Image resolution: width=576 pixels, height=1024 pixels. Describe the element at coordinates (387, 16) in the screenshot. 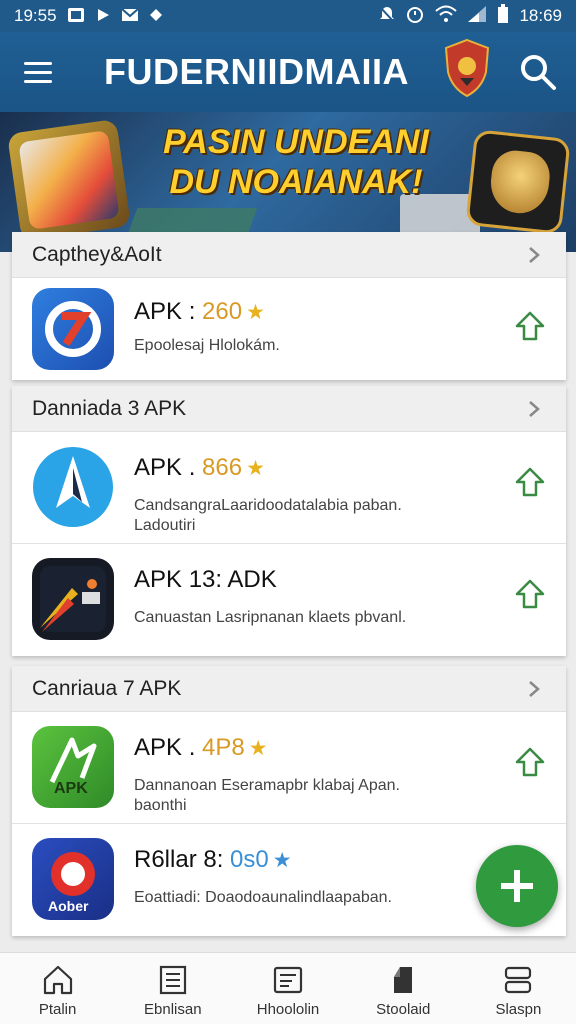

I see `mute-icon` at that location.